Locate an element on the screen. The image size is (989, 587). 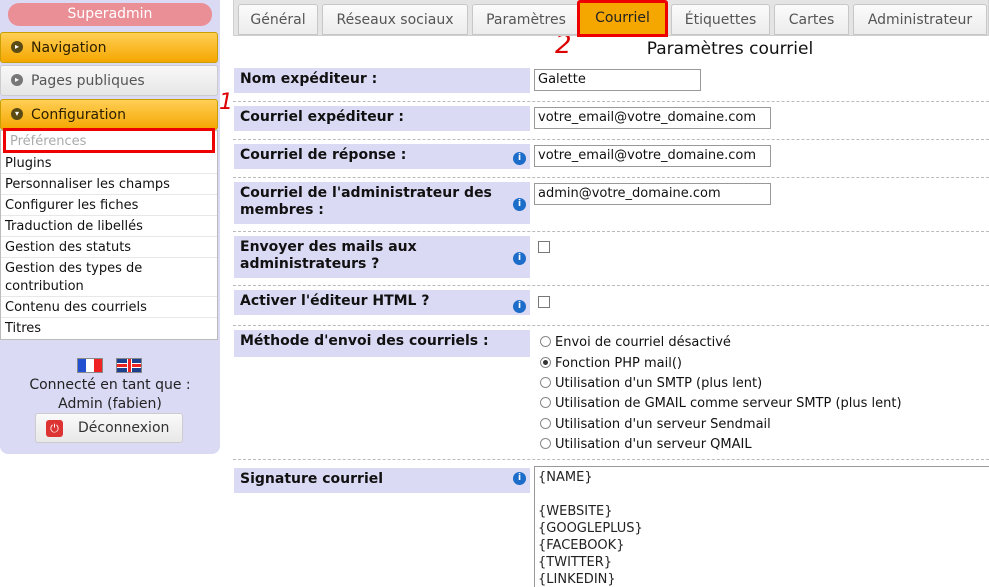
logout-button: ⏻ Déconnexion is located at coordinates (109, 428).